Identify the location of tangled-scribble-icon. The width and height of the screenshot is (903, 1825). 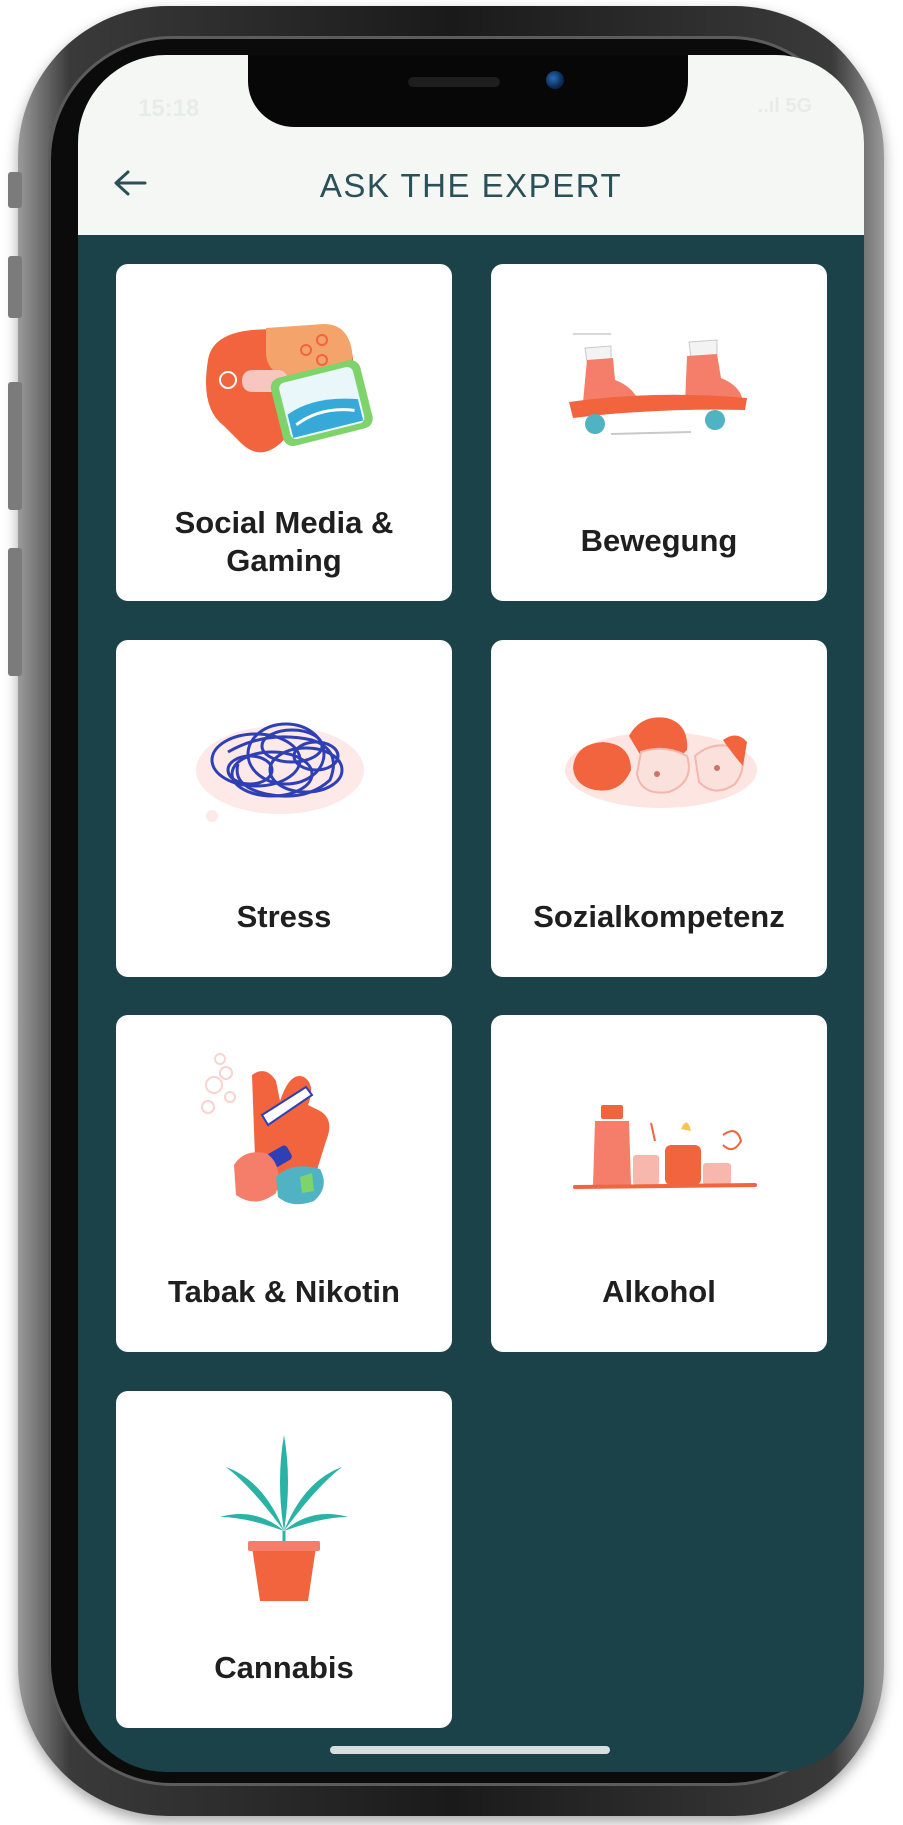
(280, 772).